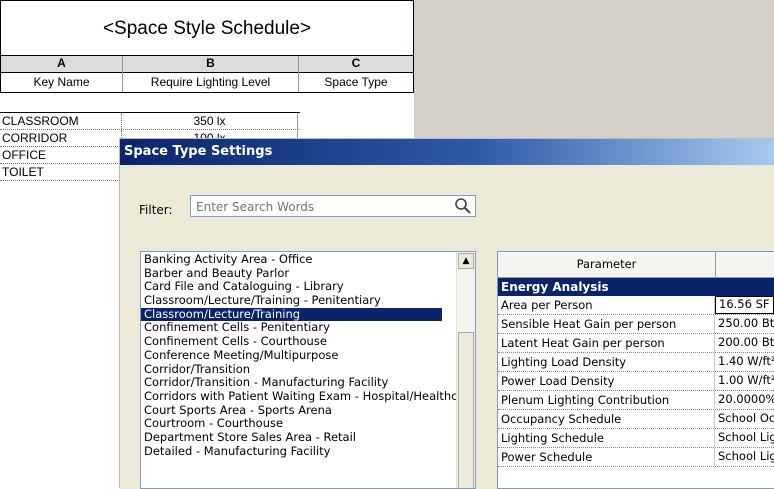  What do you see at coordinates (463, 206) in the screenshot?
I see `search-icon` at bounding box center [463, 206].